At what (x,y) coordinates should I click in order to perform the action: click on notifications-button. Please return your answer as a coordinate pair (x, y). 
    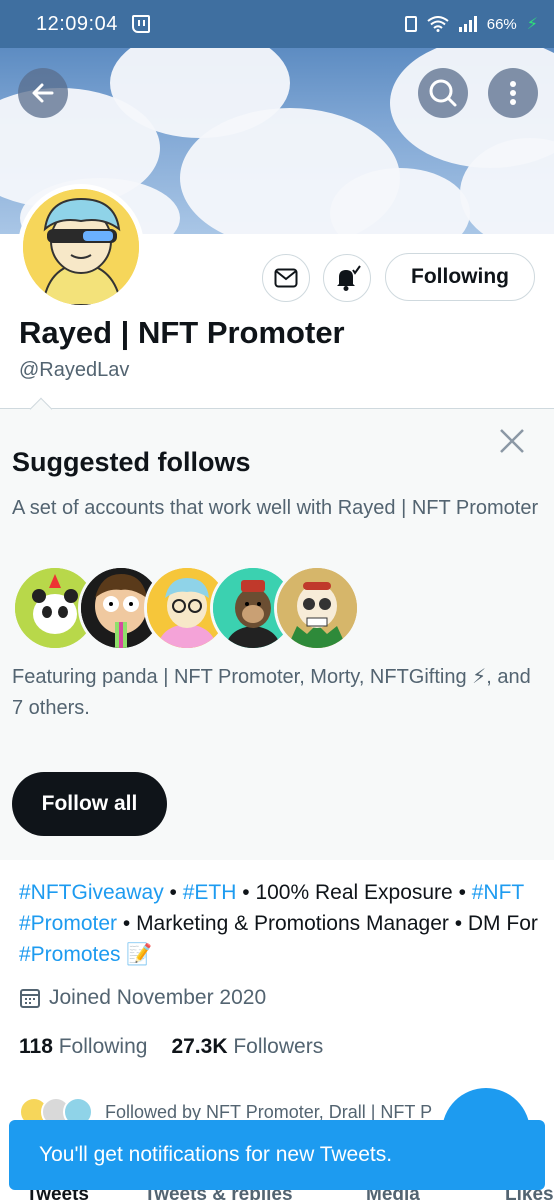
    Looking at the image, I should click on (347, 278).